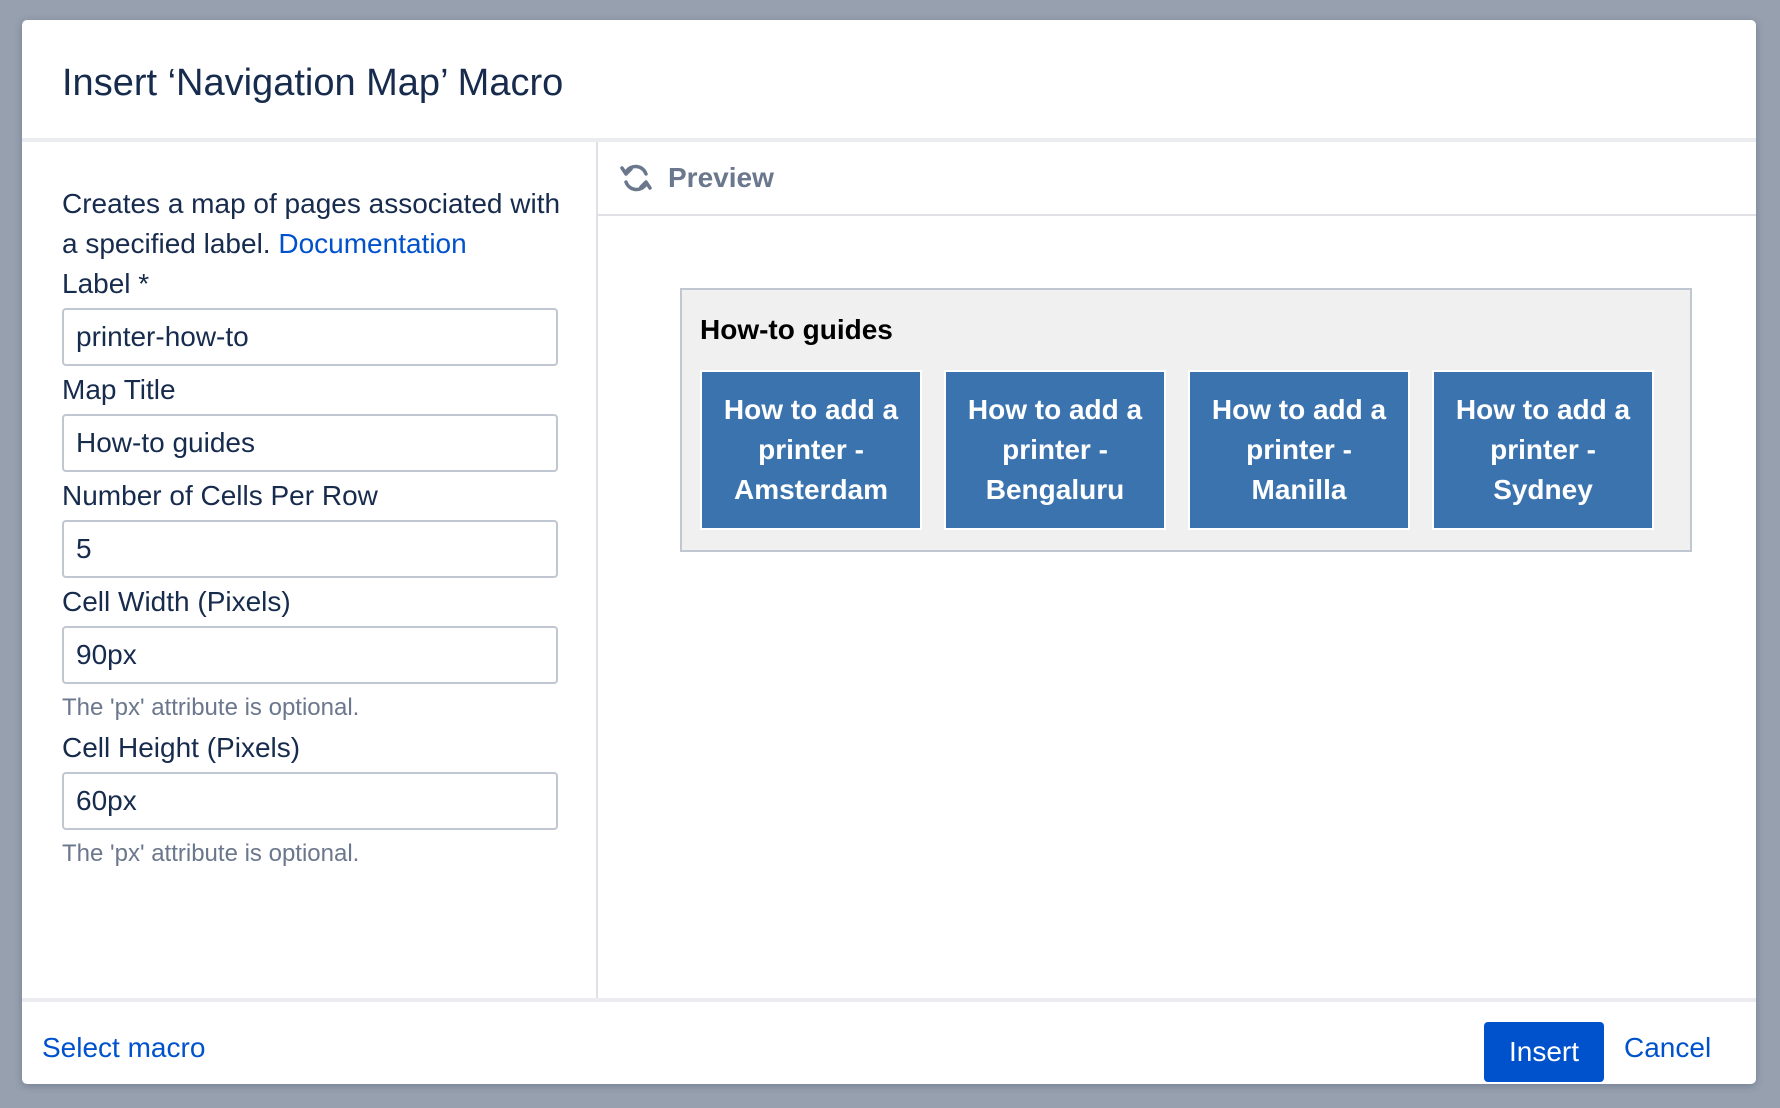  What do you see at coordinates (313, 83) in the screenshot?
I see `dialog-title: Insert ‘Navigation Map’ Macro` at bounding box center [313, 83].